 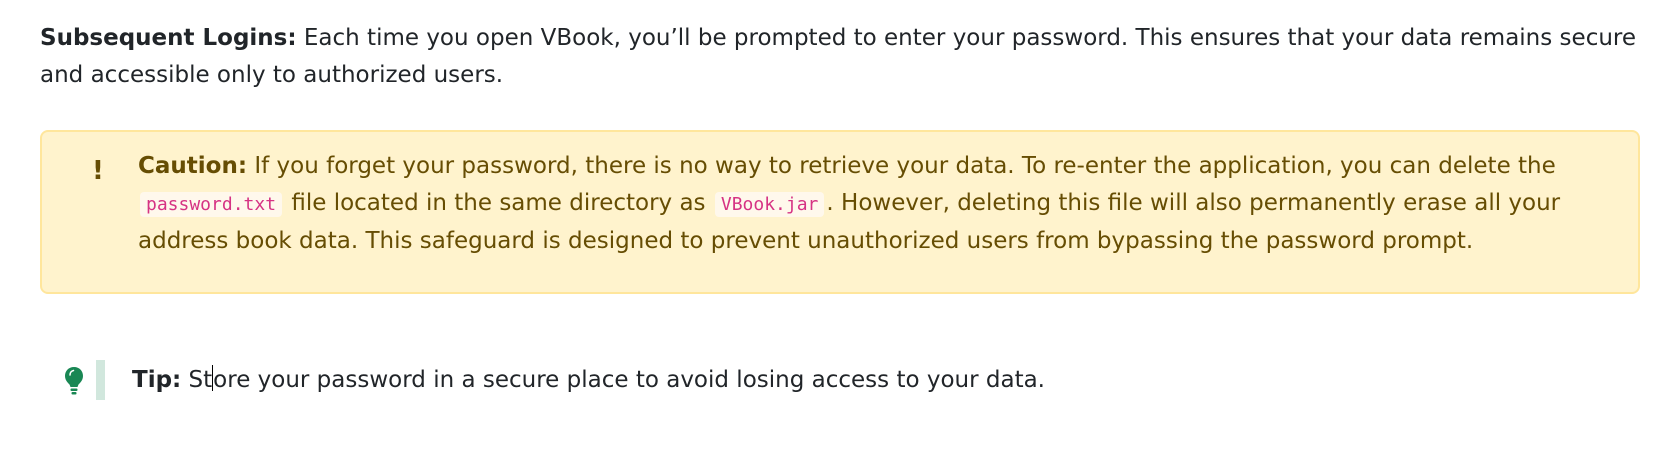 What do you see at coordinates (74, 381) in the screenshot?
I see `lightbulb-icon` at bounding box center [74, 381].